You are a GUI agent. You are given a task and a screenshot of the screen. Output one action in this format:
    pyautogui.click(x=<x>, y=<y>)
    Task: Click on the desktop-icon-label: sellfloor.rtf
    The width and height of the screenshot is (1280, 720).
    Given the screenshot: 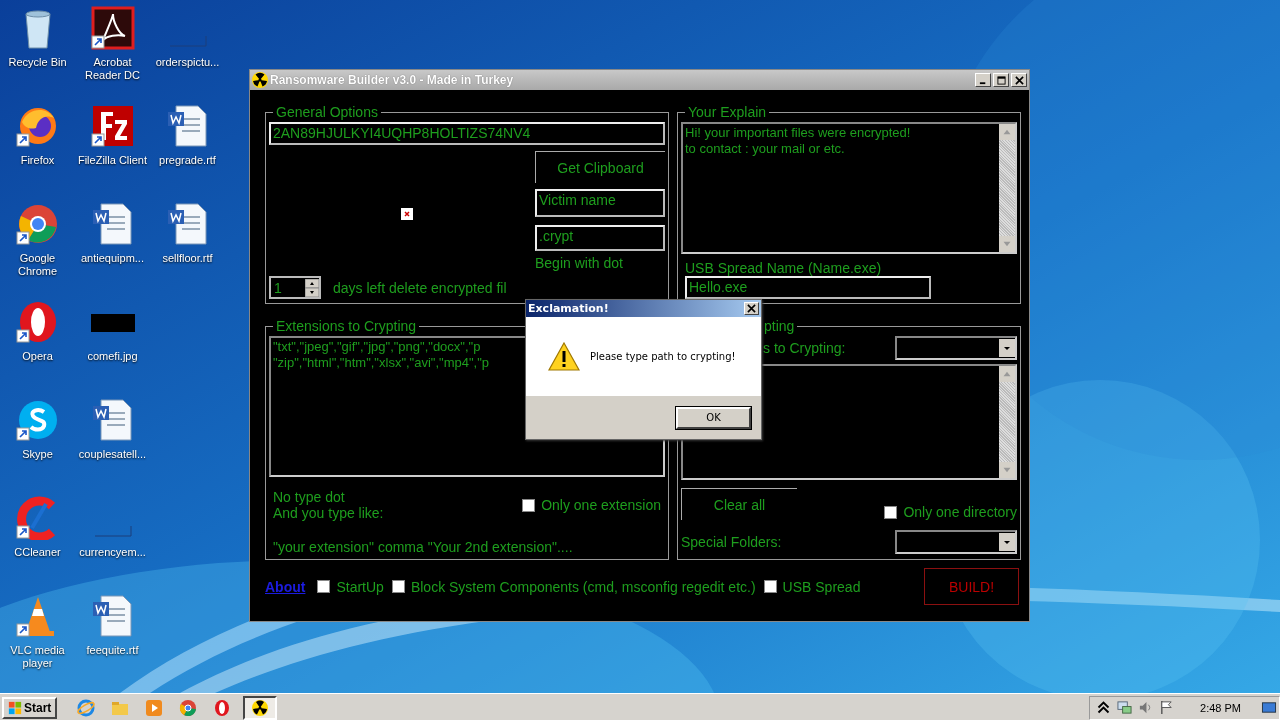 What is the action you would take?
    pyautogui.click(x=187, y=258)
    